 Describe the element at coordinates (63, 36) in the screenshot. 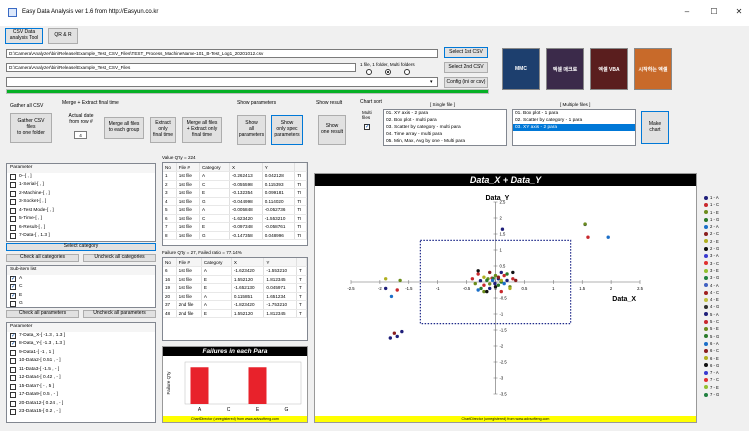

I see `qa-button: QR & R` at that location.